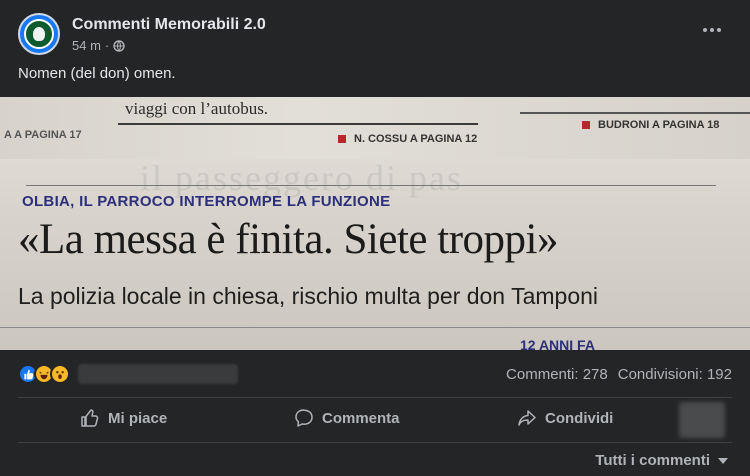 This screenshot has height=476, width=750. I want to click on ref-mid-text: N. COSSU A PAGINA 12, so click(416, 139).